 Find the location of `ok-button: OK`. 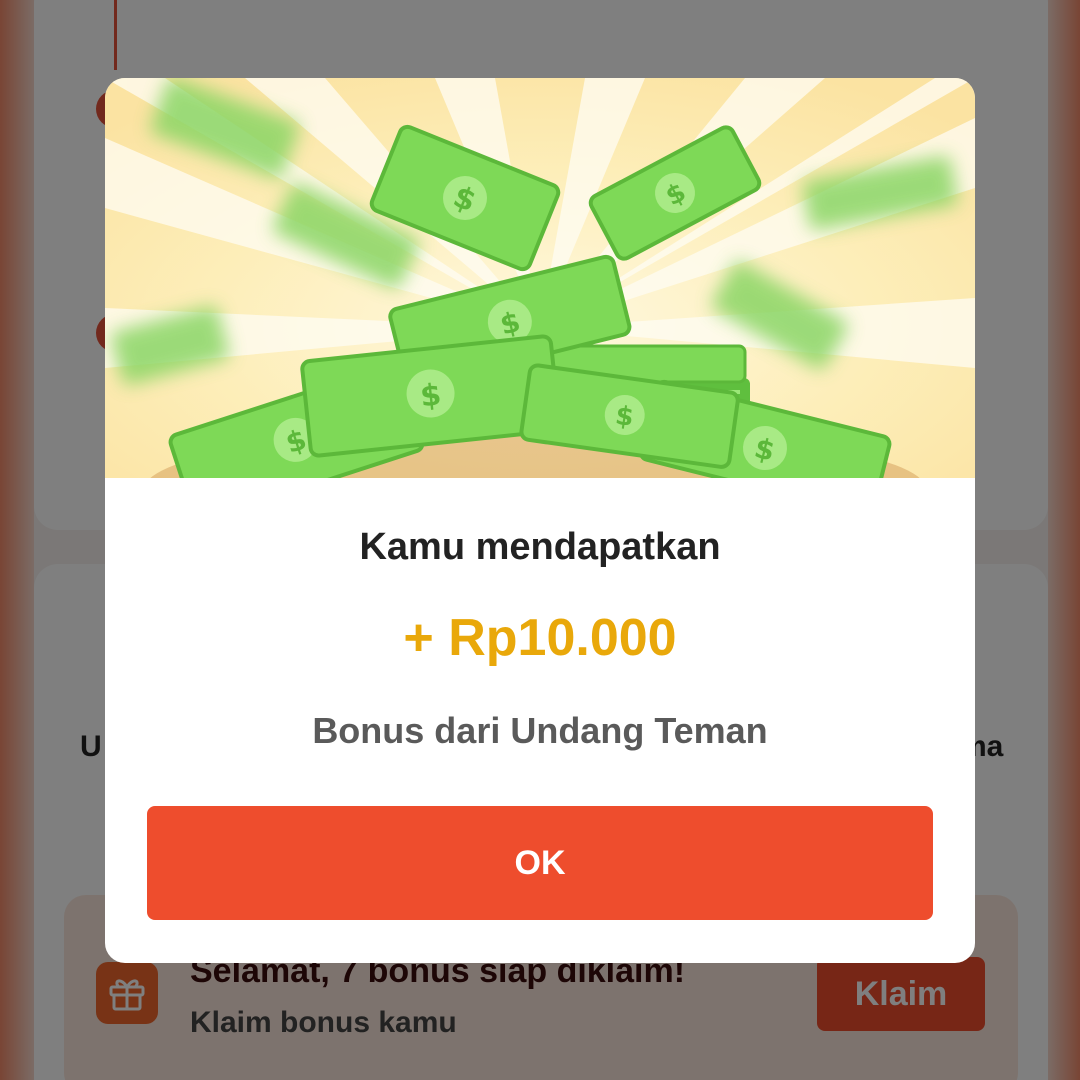

ok-button: OK is located at coordinates (540, 863).